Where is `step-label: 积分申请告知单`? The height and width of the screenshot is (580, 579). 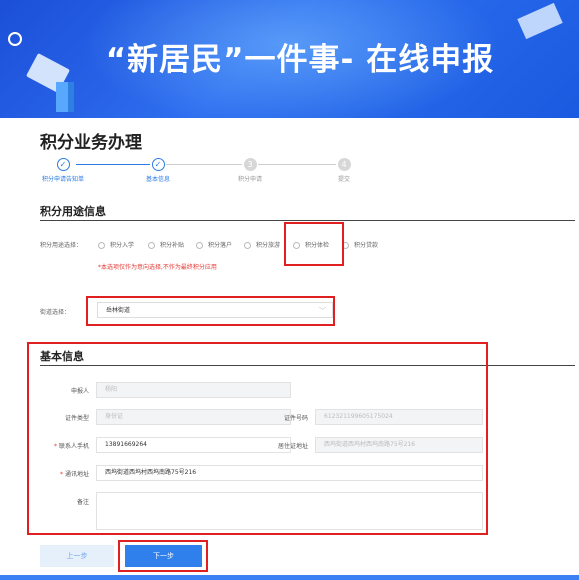 step-label: 积分申请告知单 is located at coordinates (62, 179).